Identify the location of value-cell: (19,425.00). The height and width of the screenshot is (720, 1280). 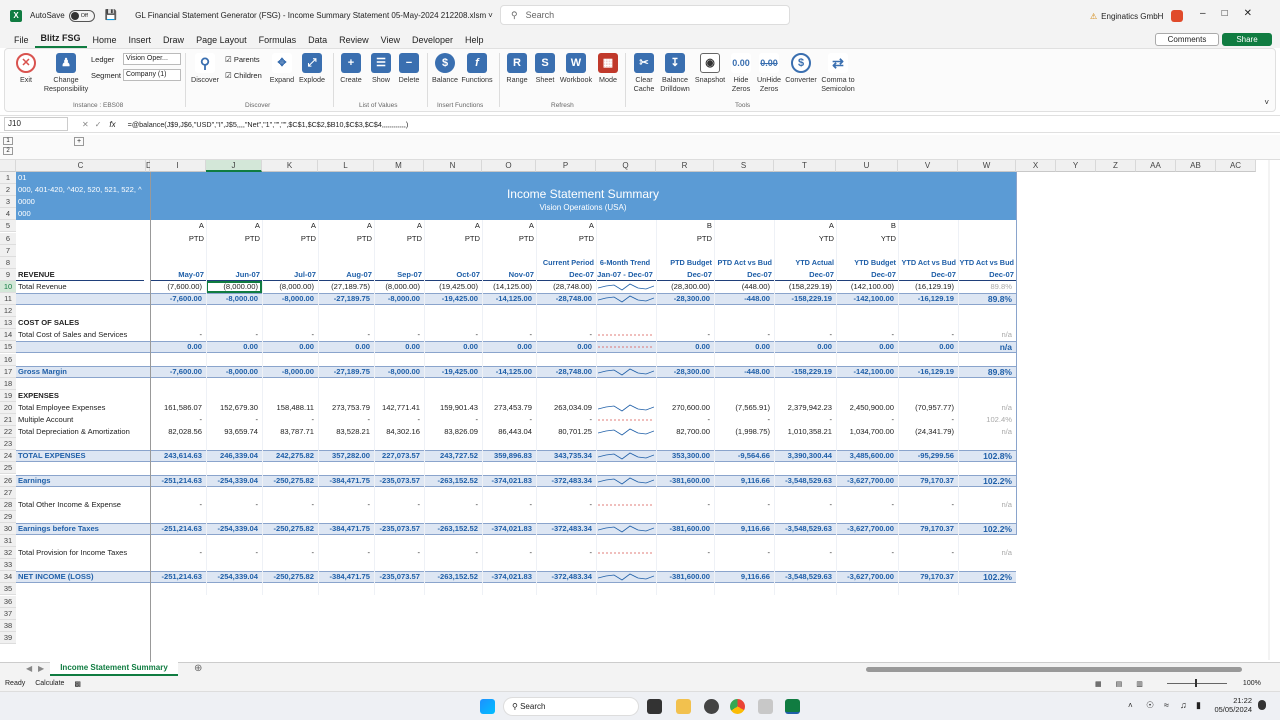
(451, 287).